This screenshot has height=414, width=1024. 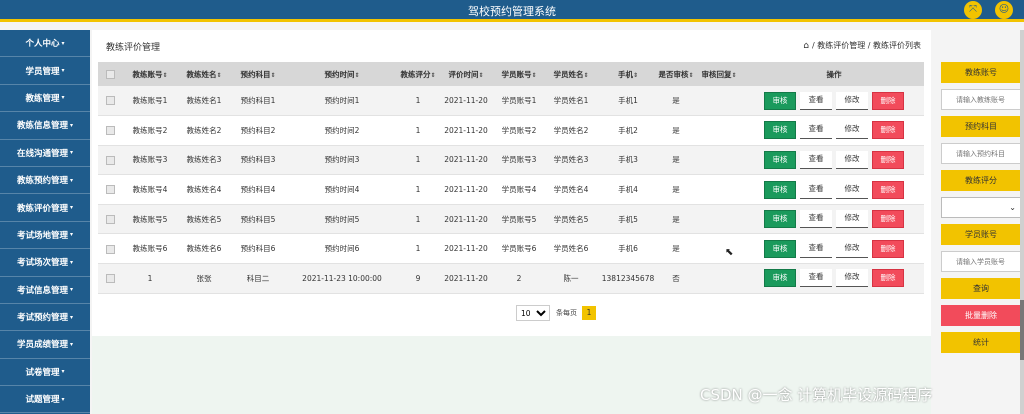 I want to click on sidebar-item: 试题管理 ▾, so click(x=45, y=400).